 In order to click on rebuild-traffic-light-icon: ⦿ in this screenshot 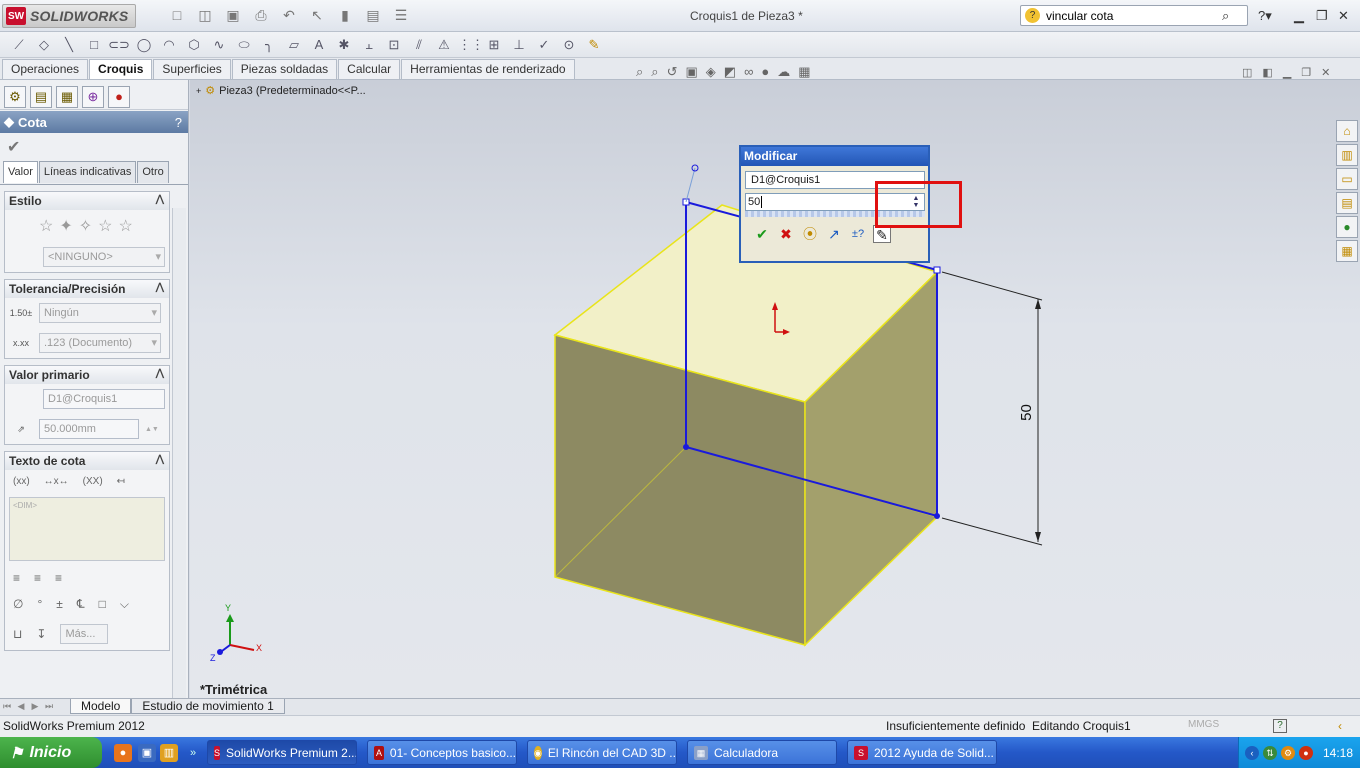, I will do `click(810, 234)`.